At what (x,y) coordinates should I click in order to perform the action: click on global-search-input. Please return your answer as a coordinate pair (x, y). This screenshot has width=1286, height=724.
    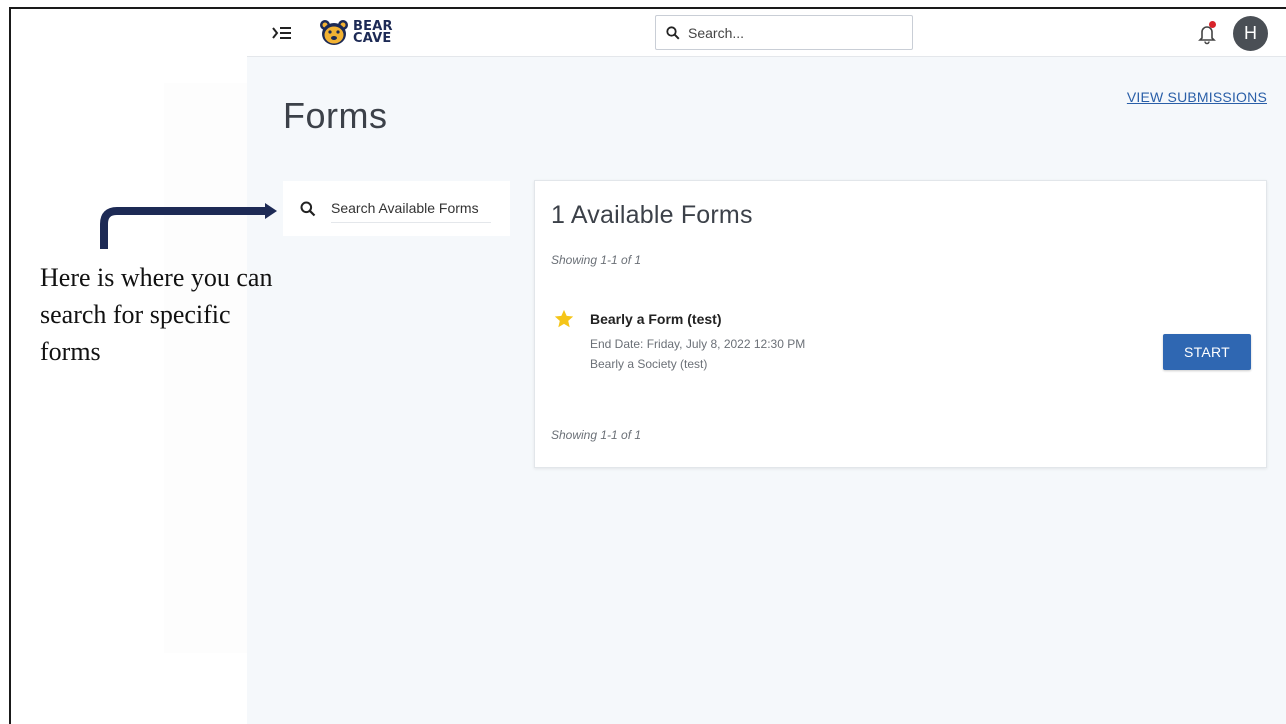
    Looking at the image, I should click on (788, 32).